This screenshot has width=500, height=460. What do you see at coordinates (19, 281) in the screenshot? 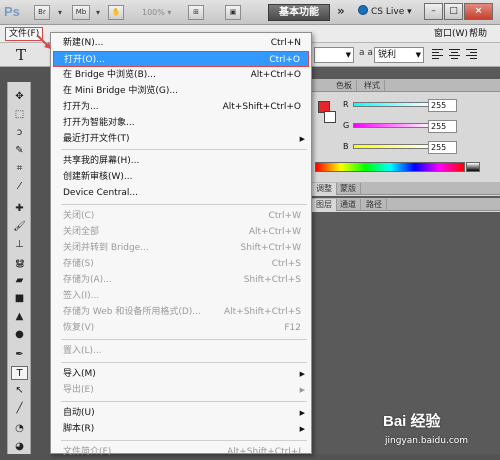
I see `eraser-tool-icon: ▰` at bounding box center [19, 281].